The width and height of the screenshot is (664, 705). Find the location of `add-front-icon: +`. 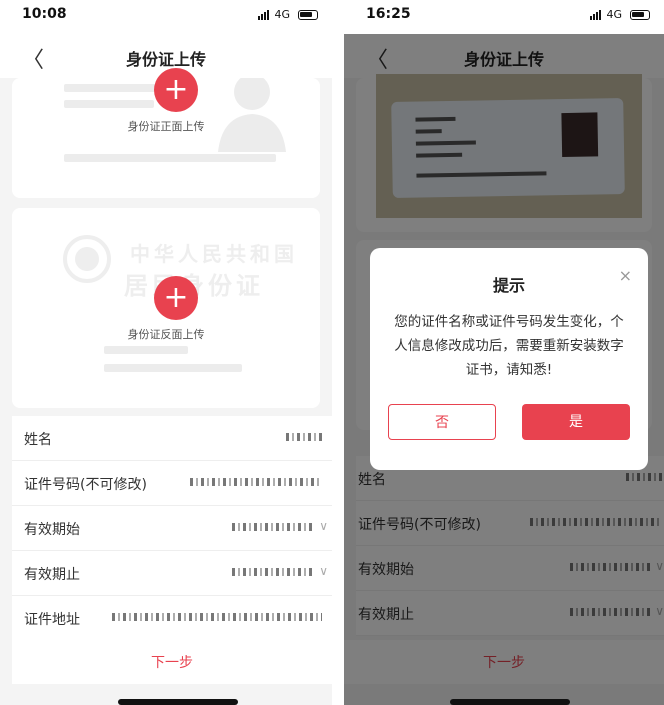

add-front-icon: + is located at coordinates (176, 90).